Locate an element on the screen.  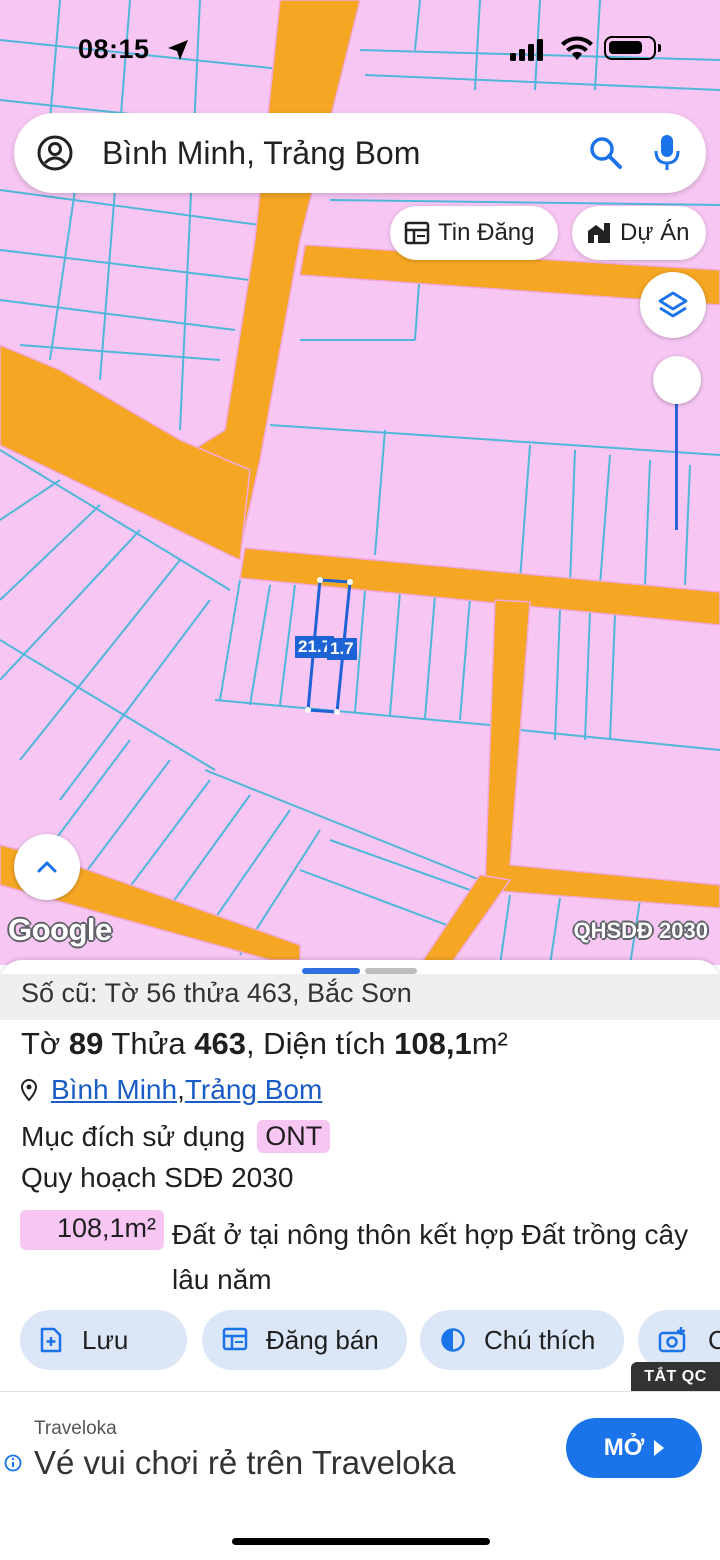
expand-up-button is located at coordinates (47, 867).